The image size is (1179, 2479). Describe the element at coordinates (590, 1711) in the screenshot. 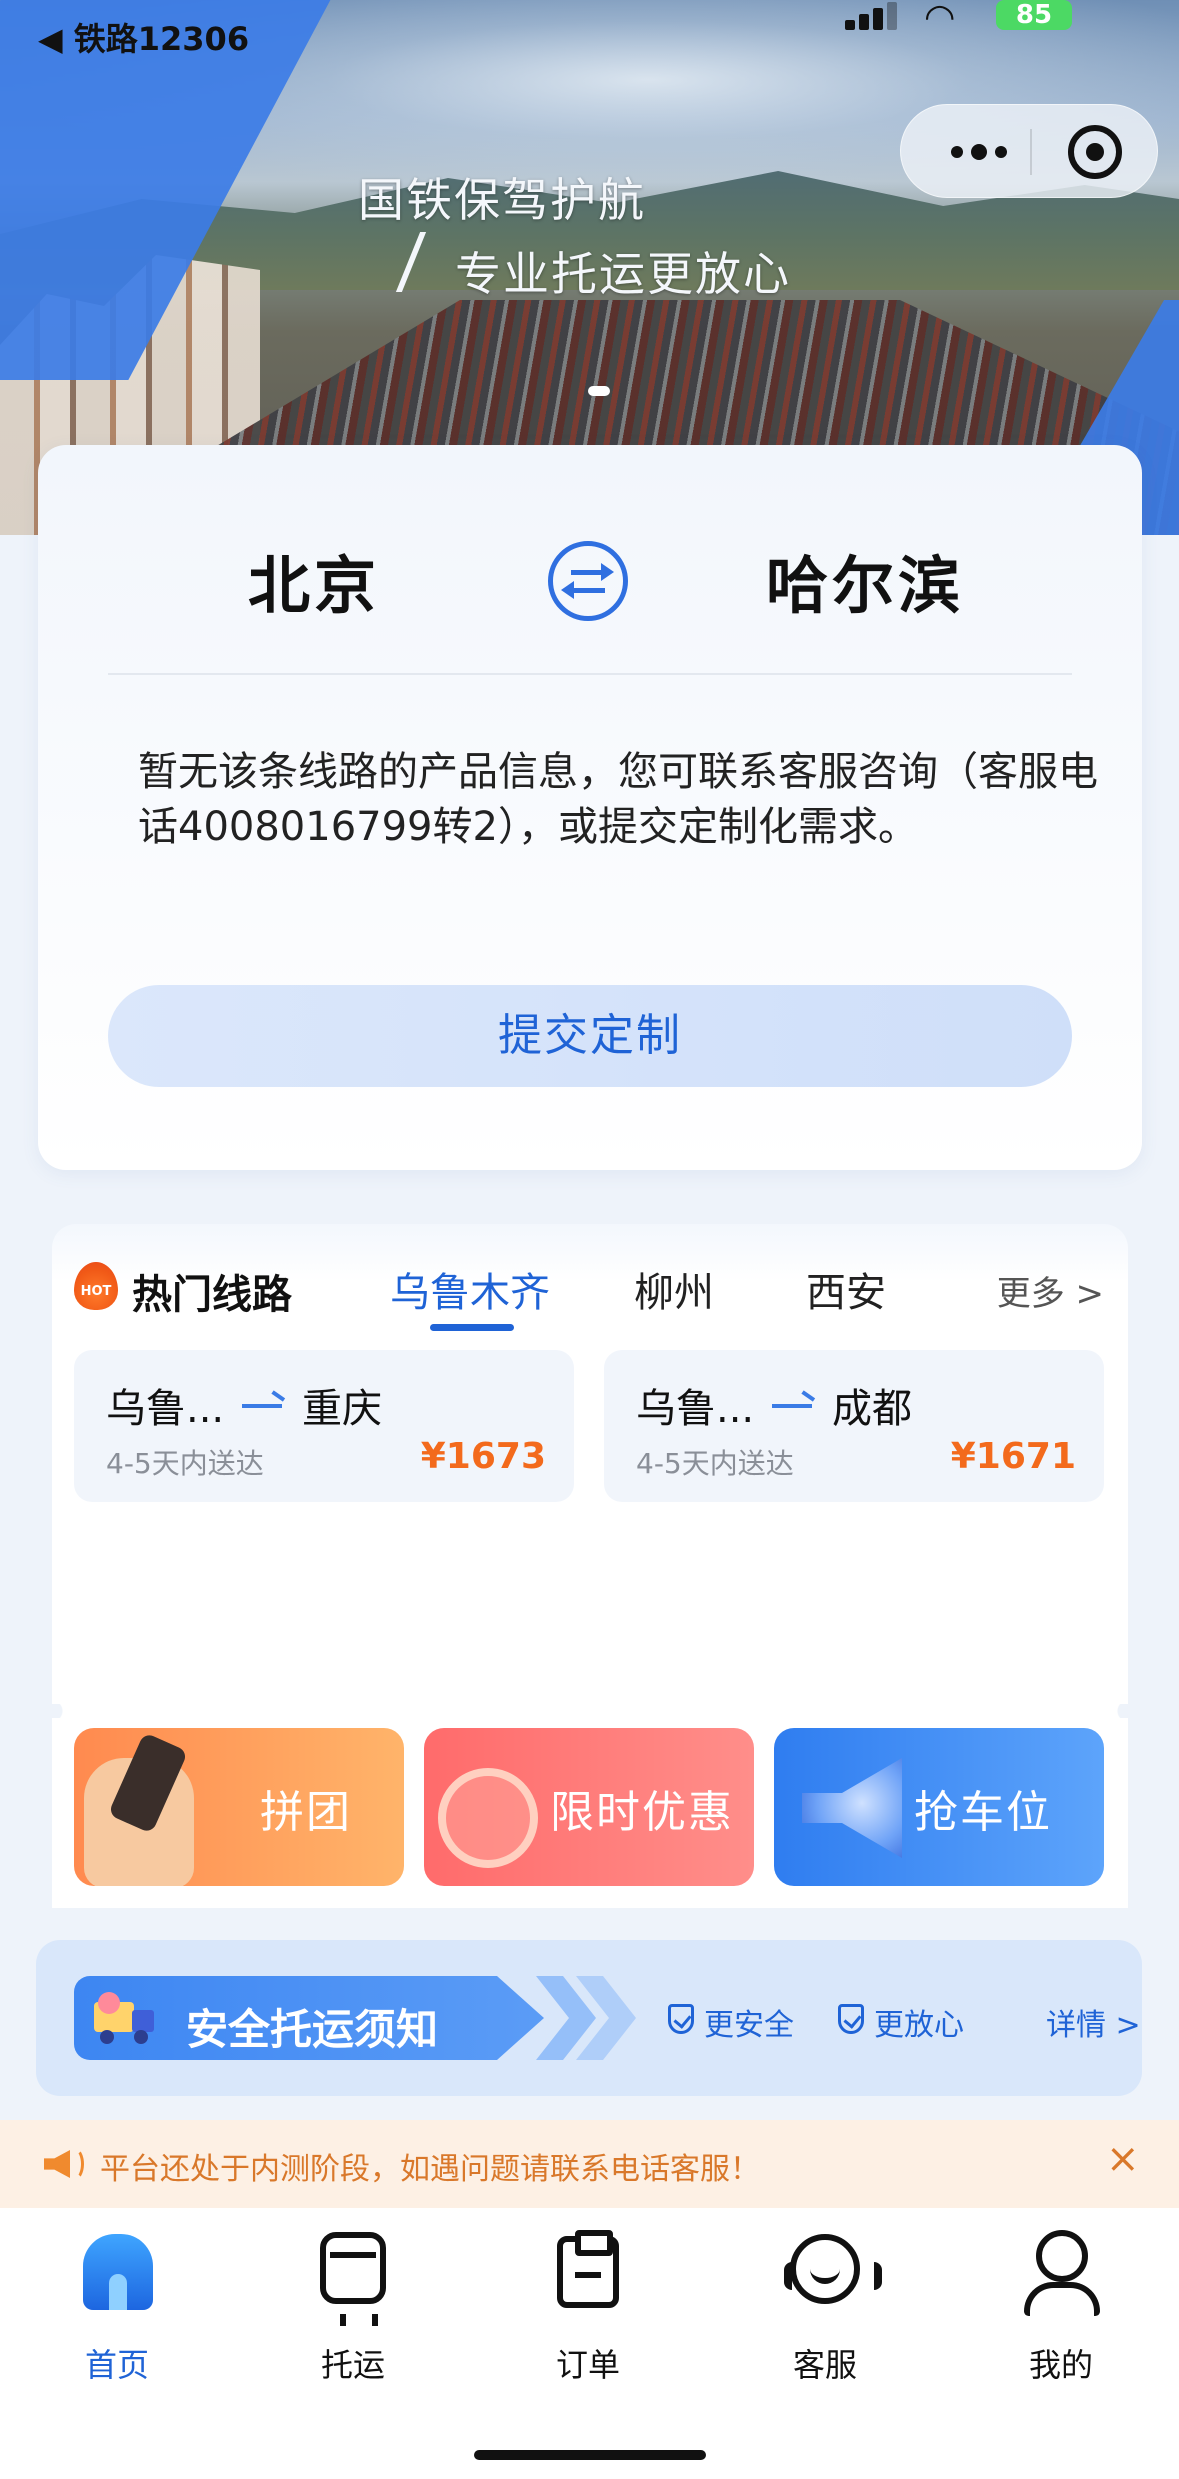

I see `panel-perforation` at that location.